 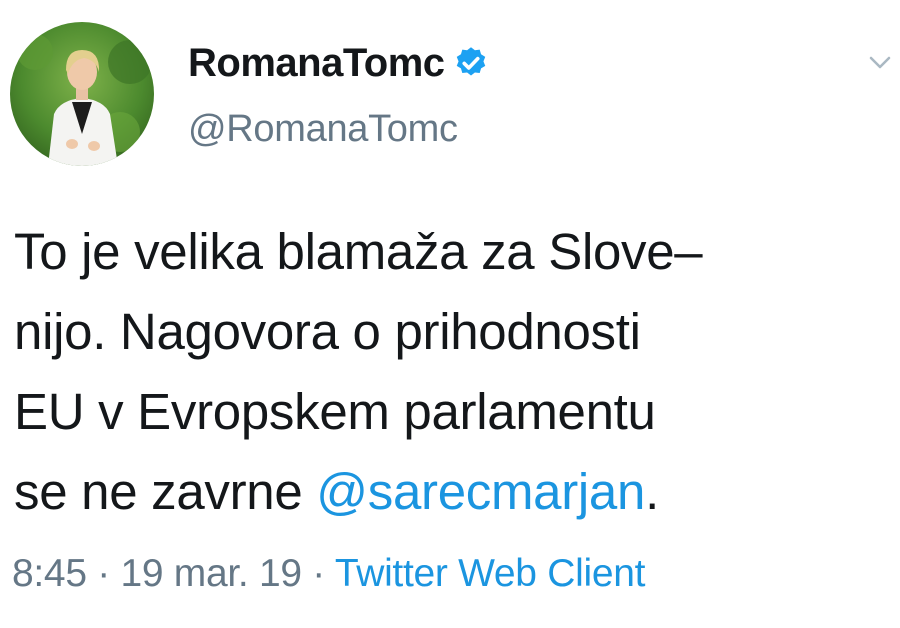 I want to click on tweet-date: 19 mar. 19, so click(x=211, y=573).